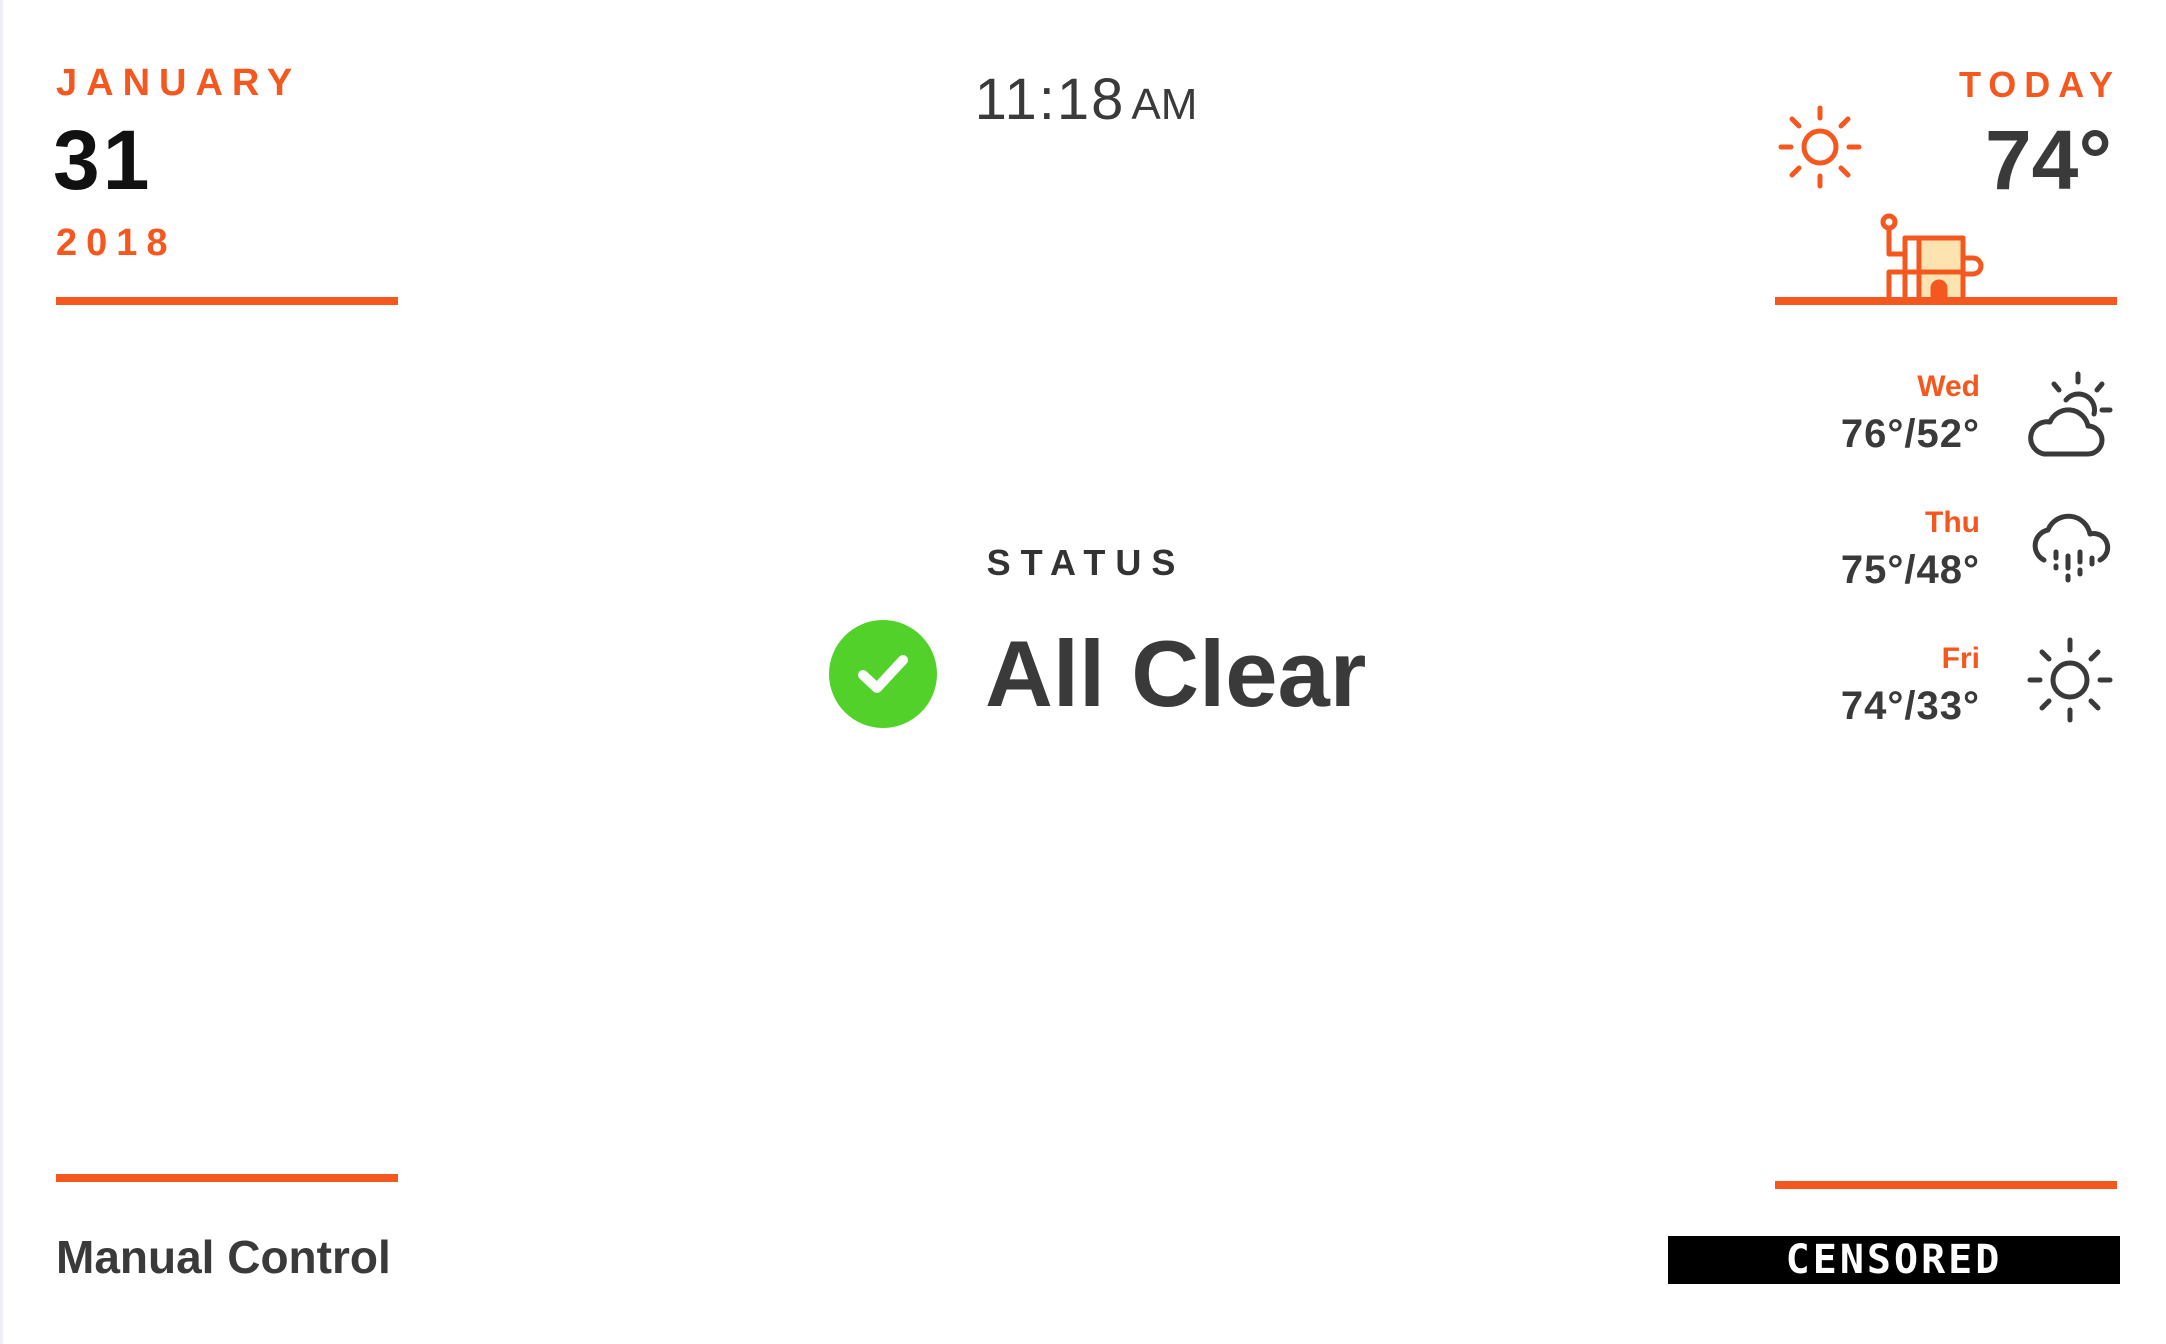  Describe the element at coordinates (1086, 562) in the screenshot. I see `status-label: STATUS` at that location.